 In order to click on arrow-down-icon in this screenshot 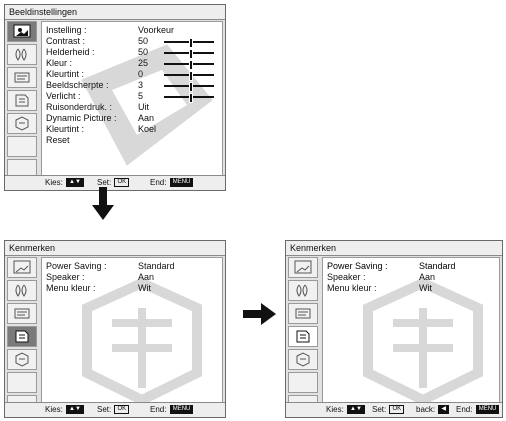, I will do `click(103, 203)`.